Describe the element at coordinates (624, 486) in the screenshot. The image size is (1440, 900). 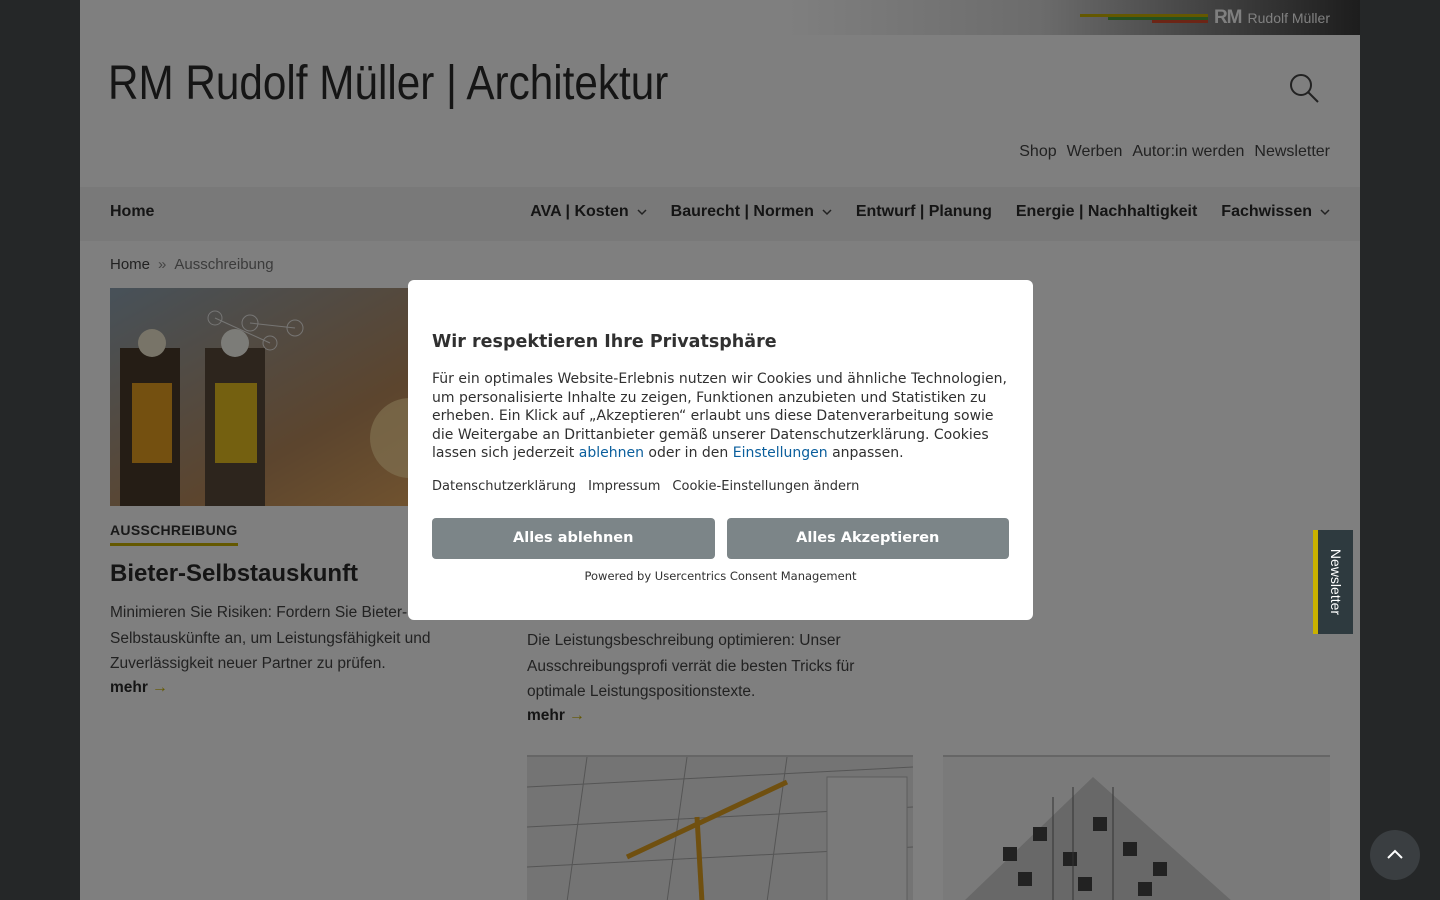
I see `imprint-link: Impressum` at that location.